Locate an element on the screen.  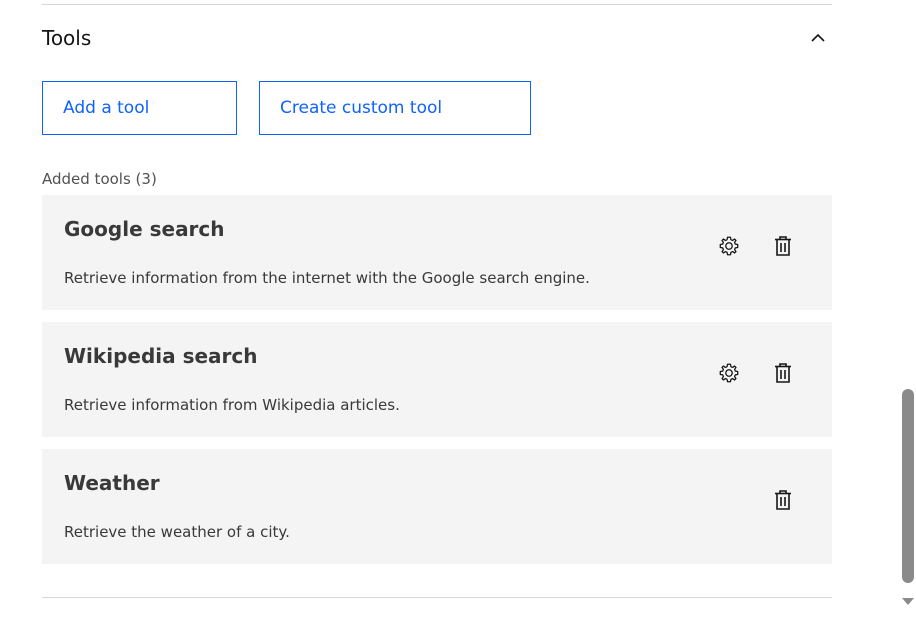
tool-description: Retrieve the weather of a city. is located at coordinates (177, 532).